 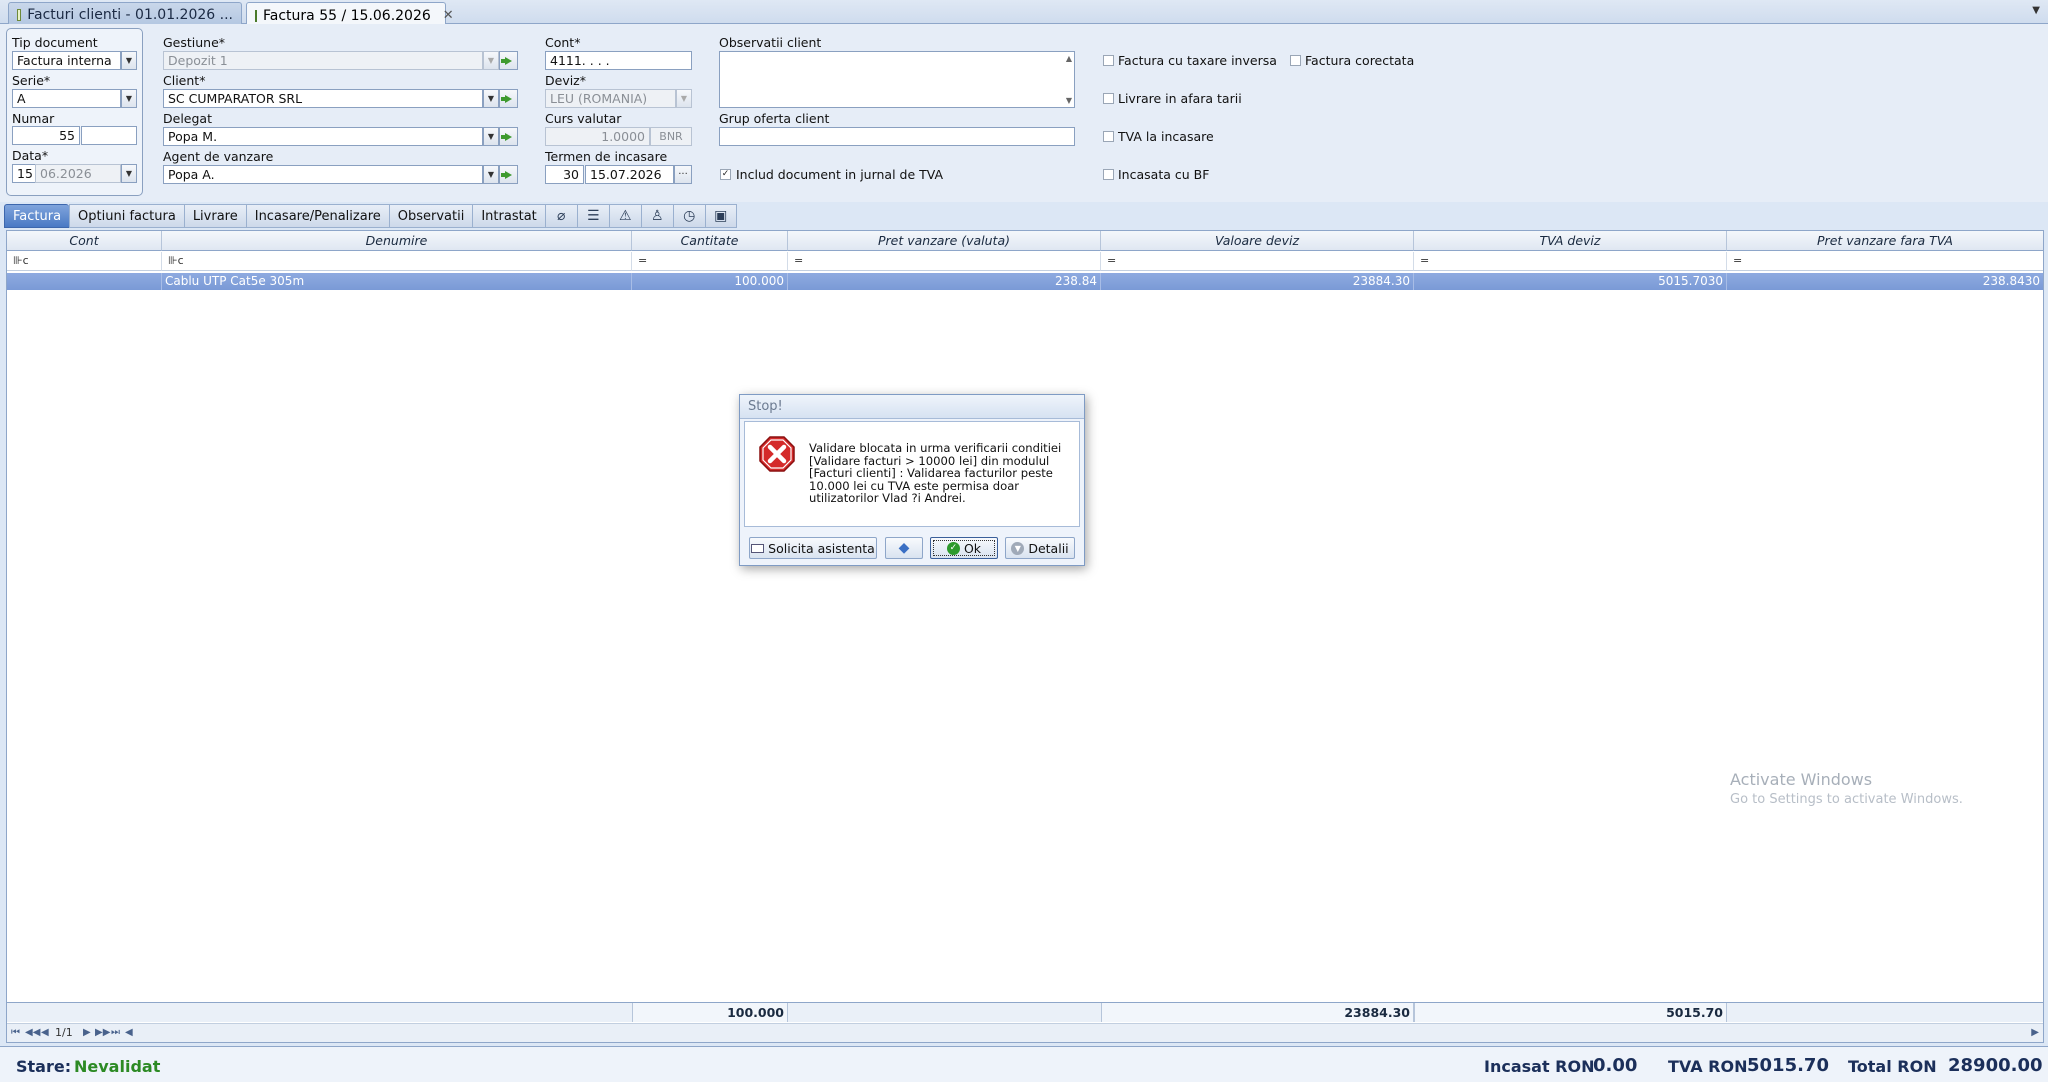 I want to click on scroll-right-icon: ▶, so click(x=2035, y=1033).